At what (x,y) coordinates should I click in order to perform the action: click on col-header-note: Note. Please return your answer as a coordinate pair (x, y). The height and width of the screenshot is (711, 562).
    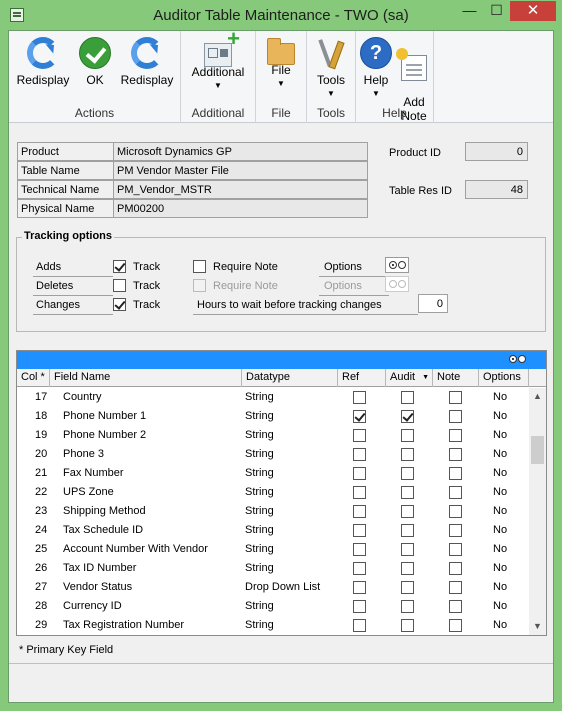
    Looking at the image, I should click on (456, 378).